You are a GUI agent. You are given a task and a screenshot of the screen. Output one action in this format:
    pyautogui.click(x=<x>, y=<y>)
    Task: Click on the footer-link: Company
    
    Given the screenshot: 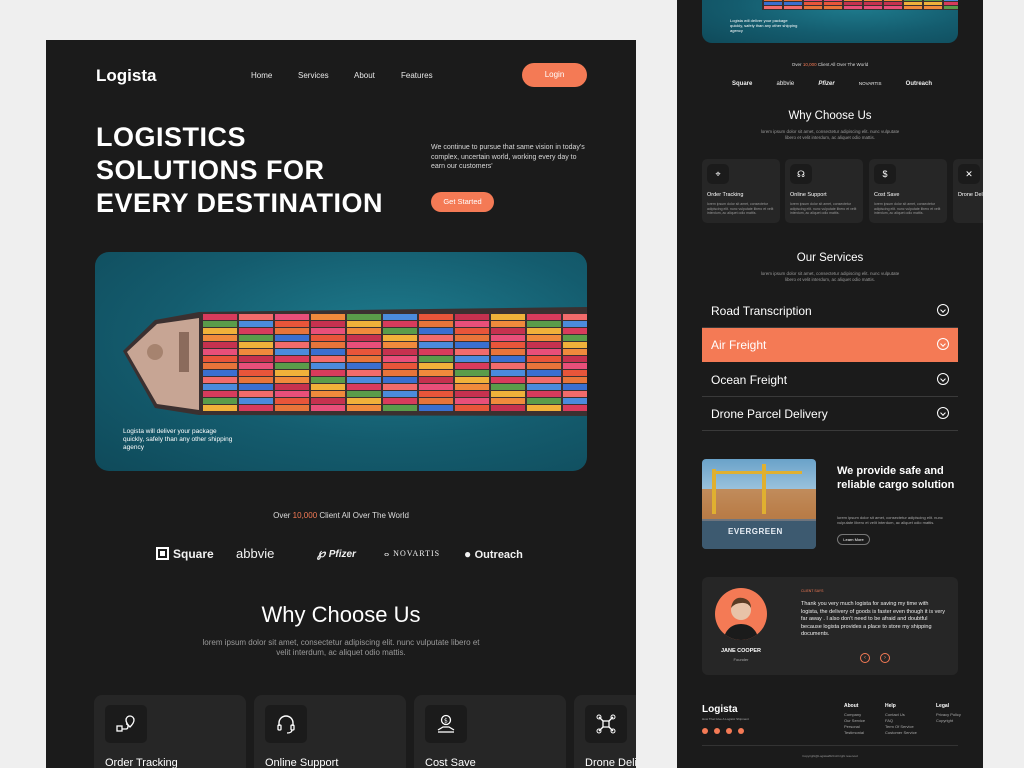 What is the action you would take?
    pyautogui.click(x=852, y=714)
    